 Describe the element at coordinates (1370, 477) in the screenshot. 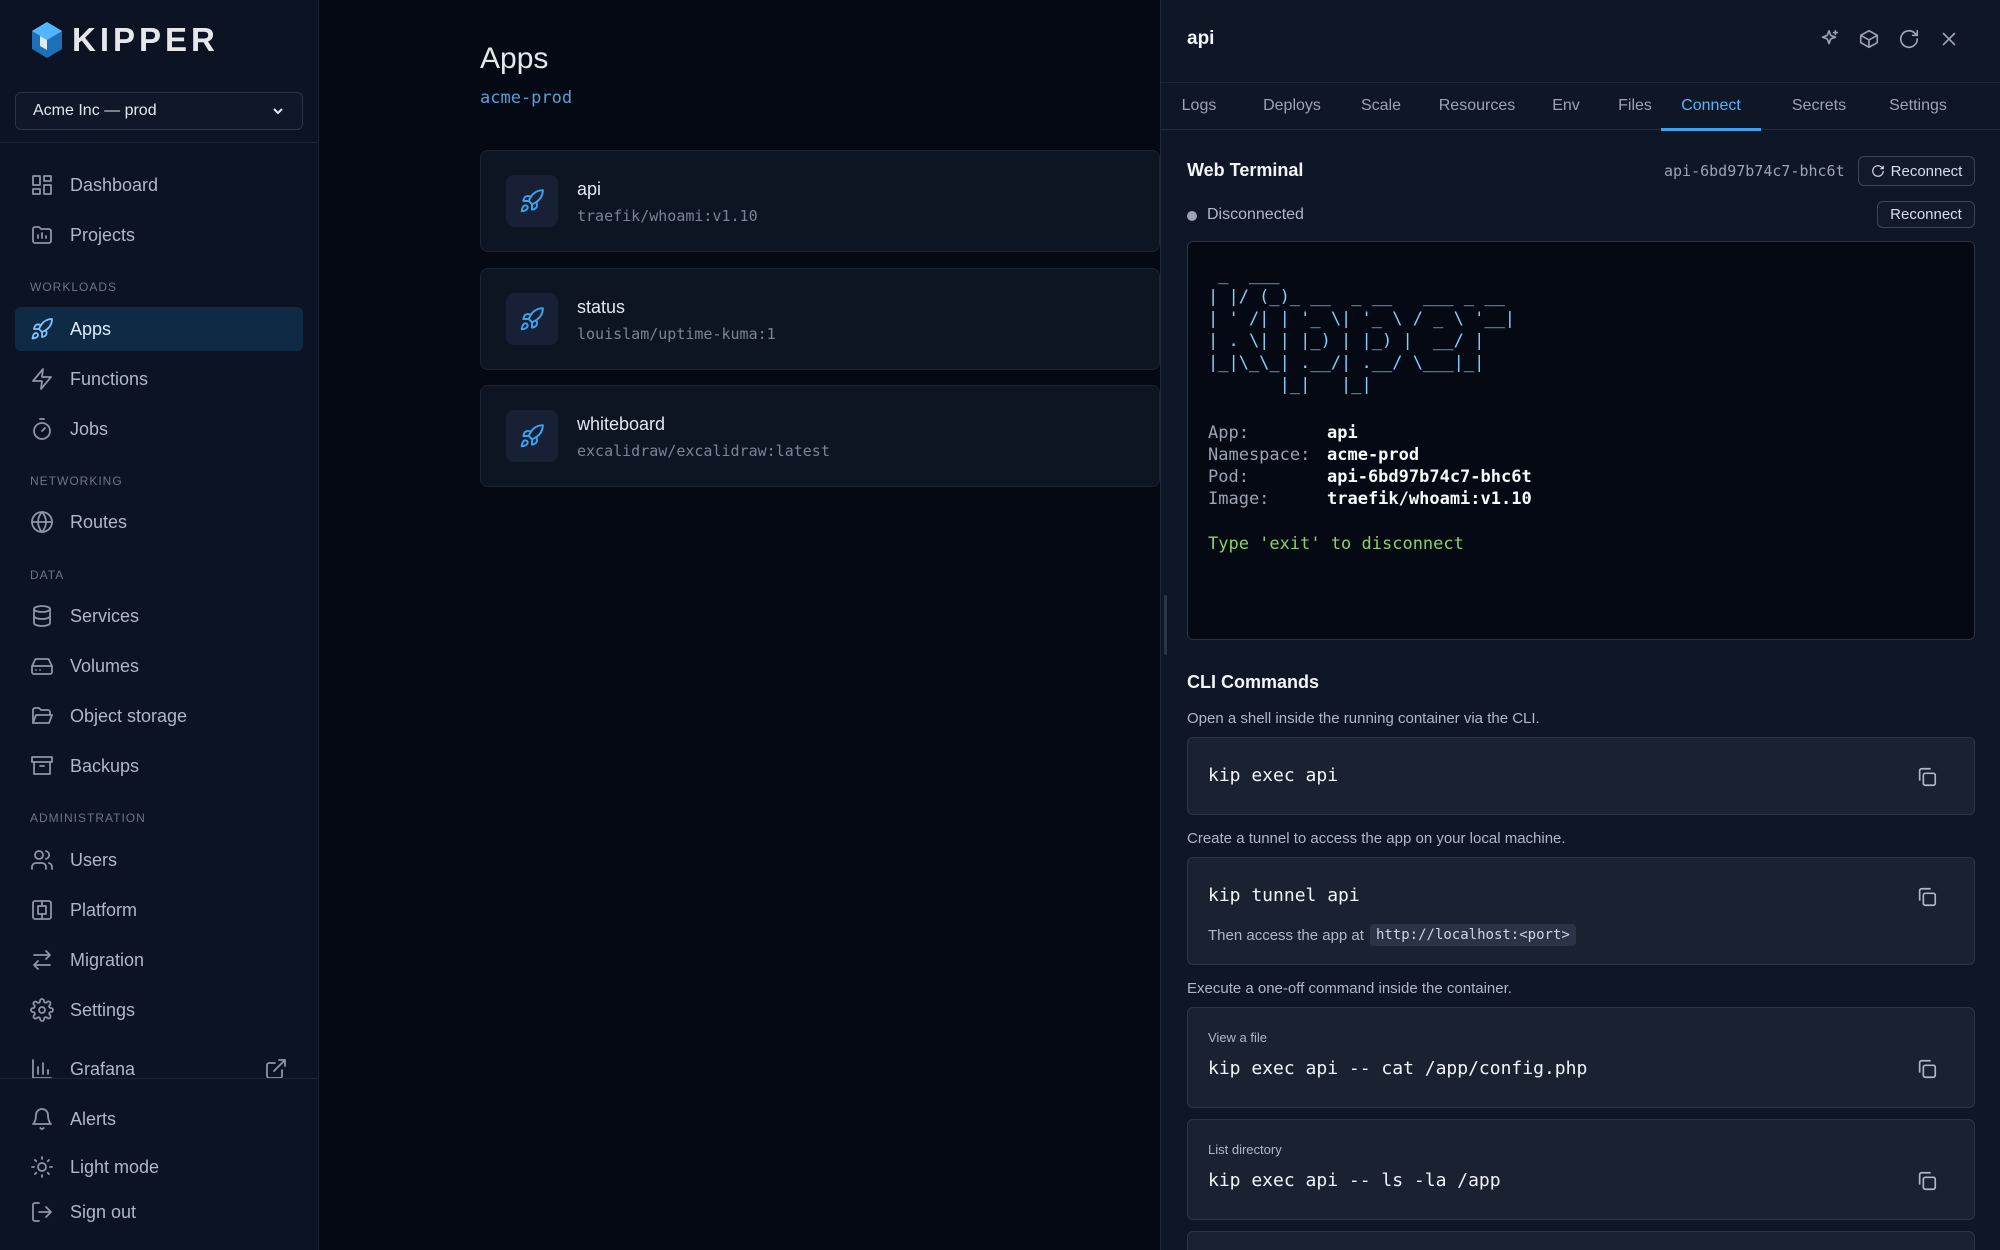

I see `terminal-info-row: Pod: api-6bd97b74c7-bhc6t` at that location.